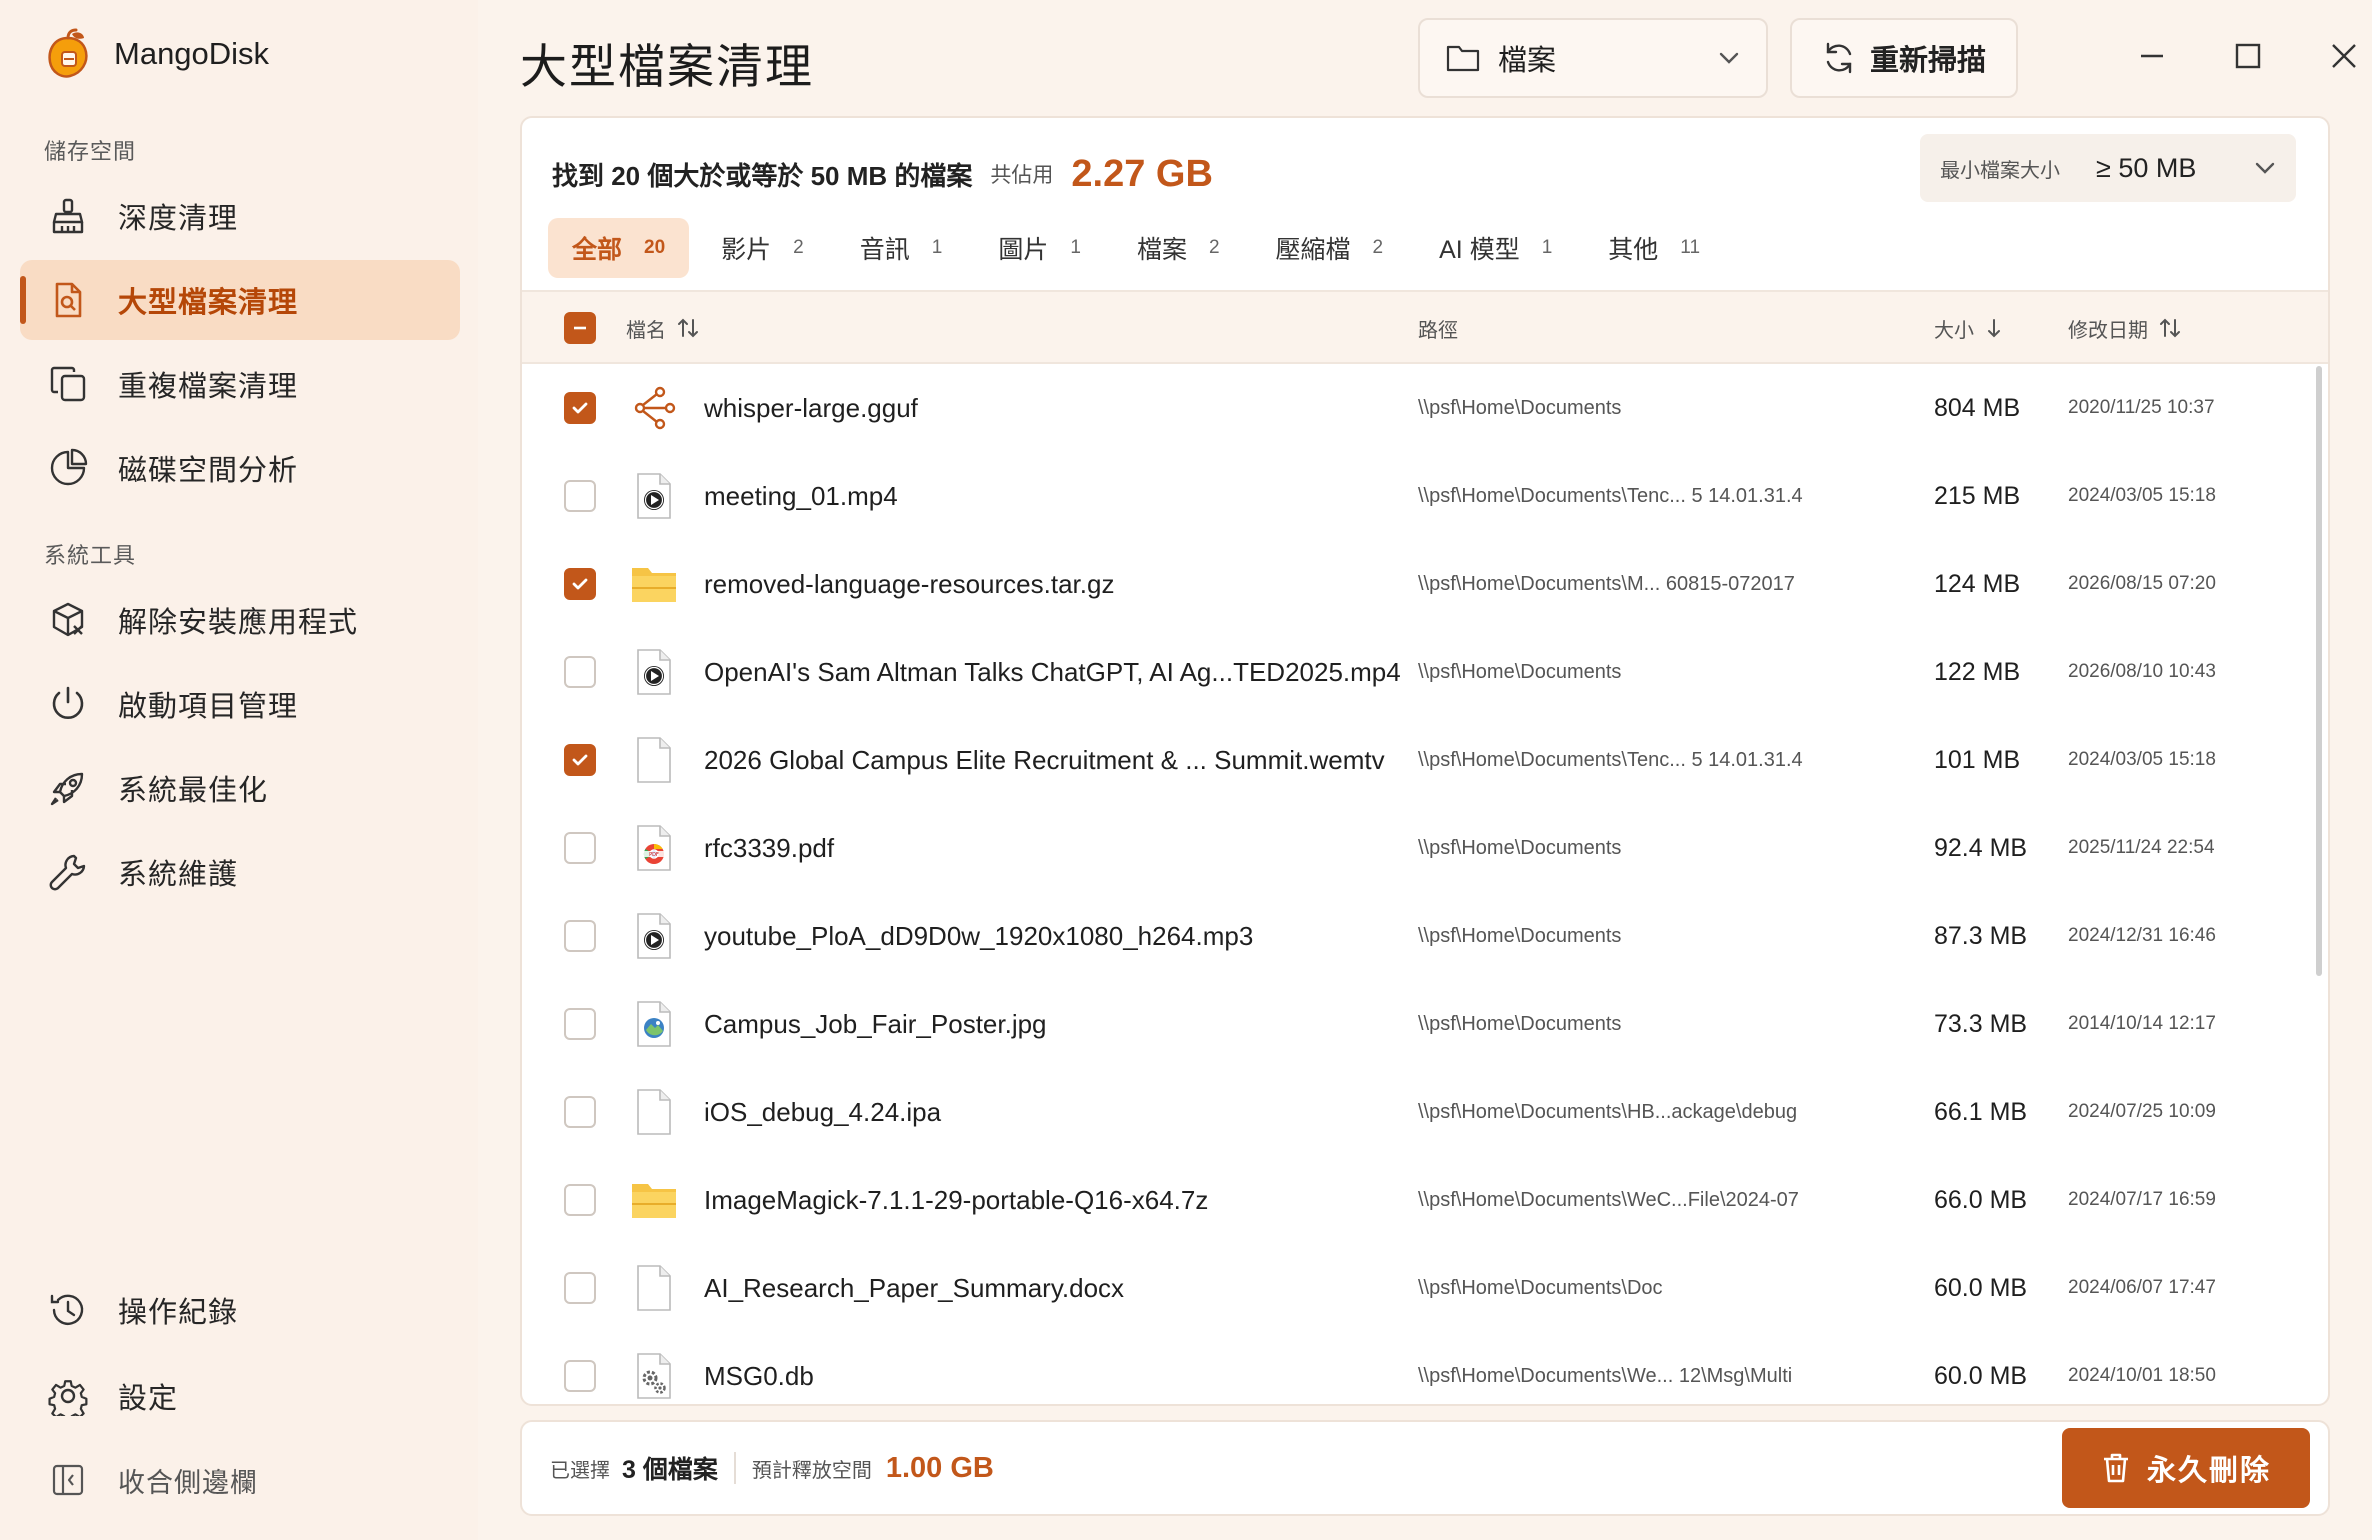  What do you see at coordinates (240, 1310) in the screenshot?
I see `sidebar-item-history: 操作紀錄` at bounding box center [240, 1310].